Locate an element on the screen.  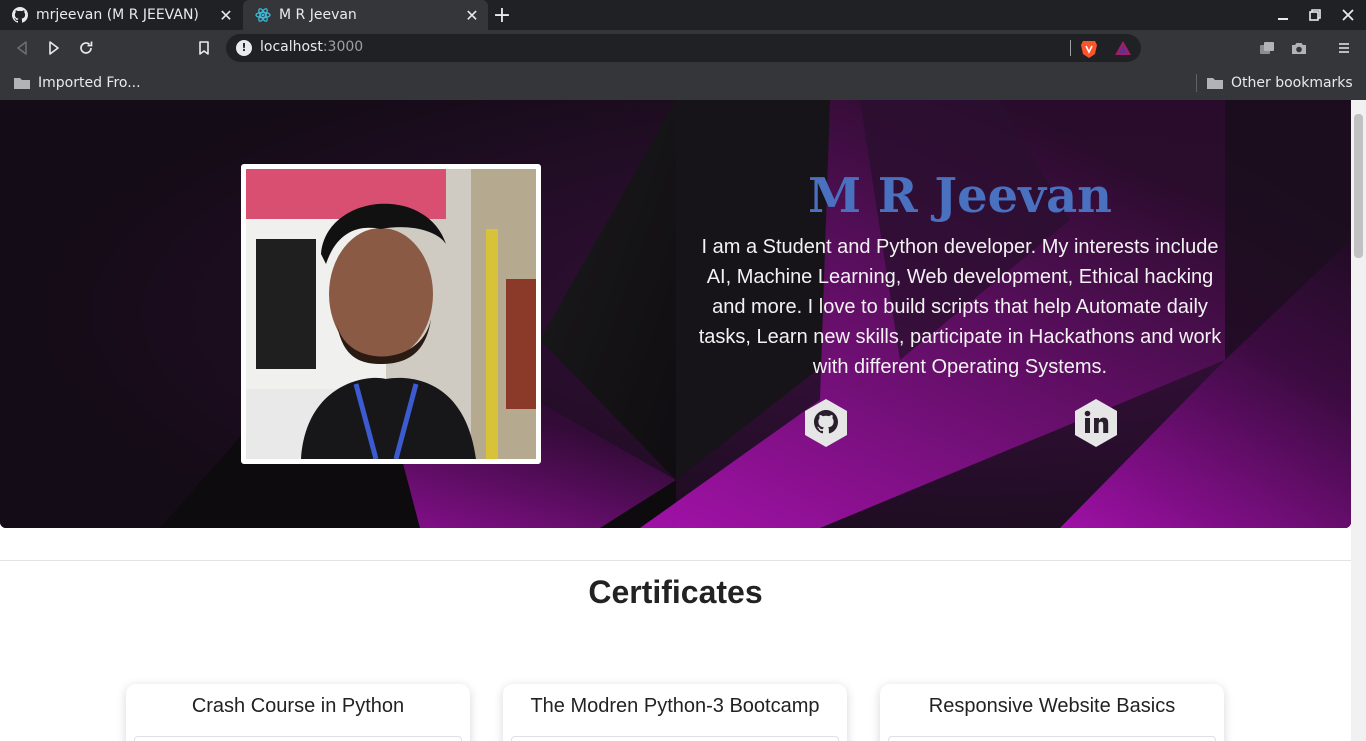
tab-title: M R Jeevan is located at coordinates (318, 15).